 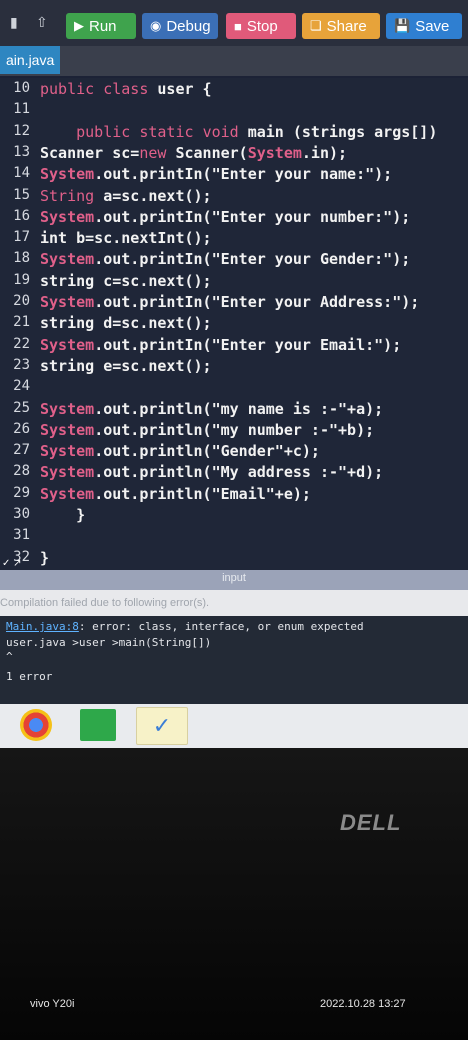 I want to click on camera-label: vivo Y20i, so click(x=52, y=1004).